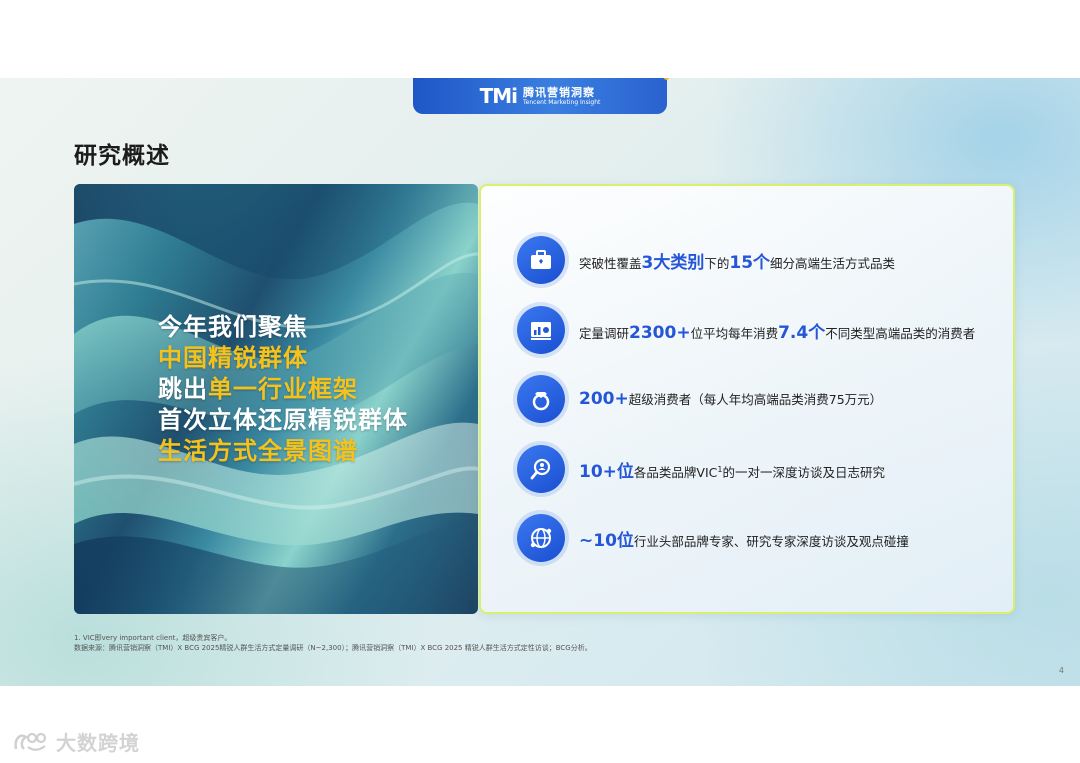 The image size is (1080, 763). What do you see at coordinates (541, 469) in the screenshot?
I see `magnifier-person-icon` at bounding box center [541, 469].